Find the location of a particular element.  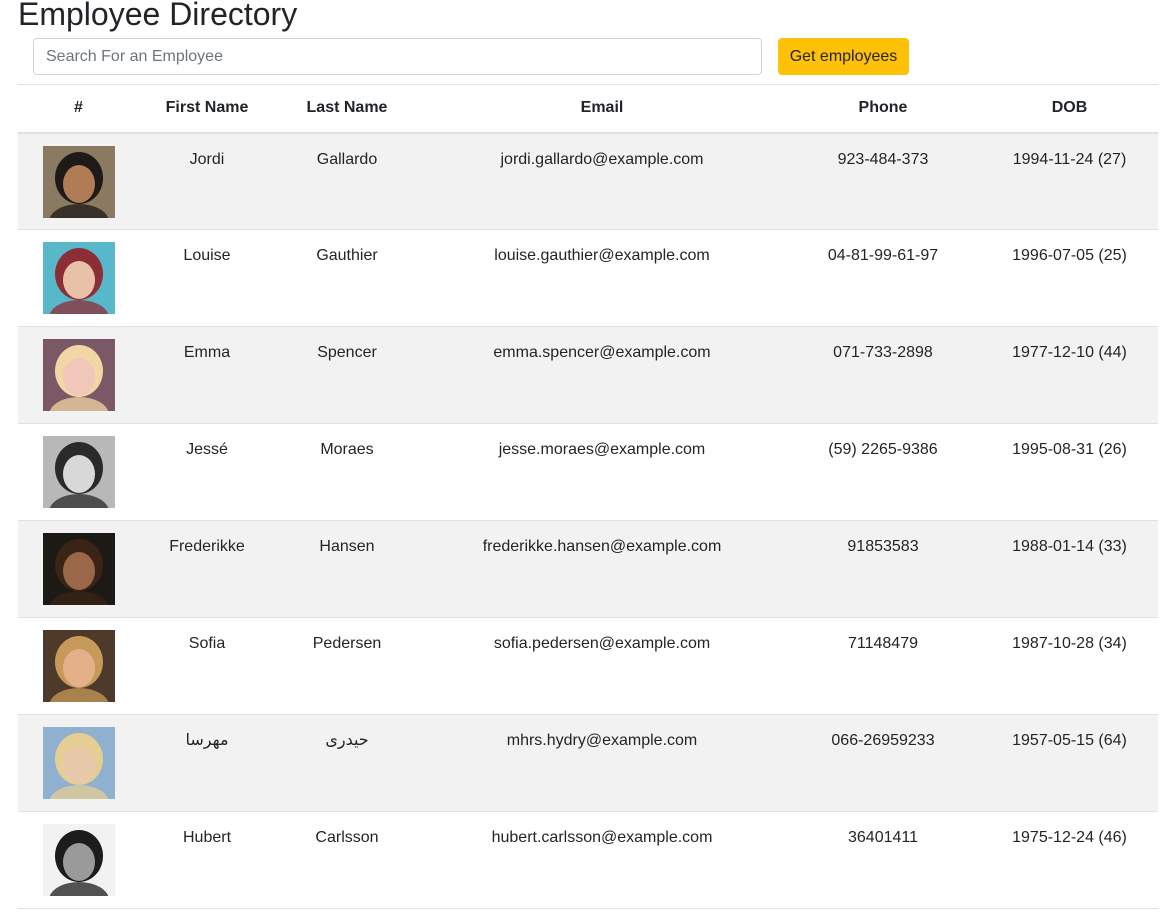

cell-phone: 066-26959233 is located at coordinates (883, 763).